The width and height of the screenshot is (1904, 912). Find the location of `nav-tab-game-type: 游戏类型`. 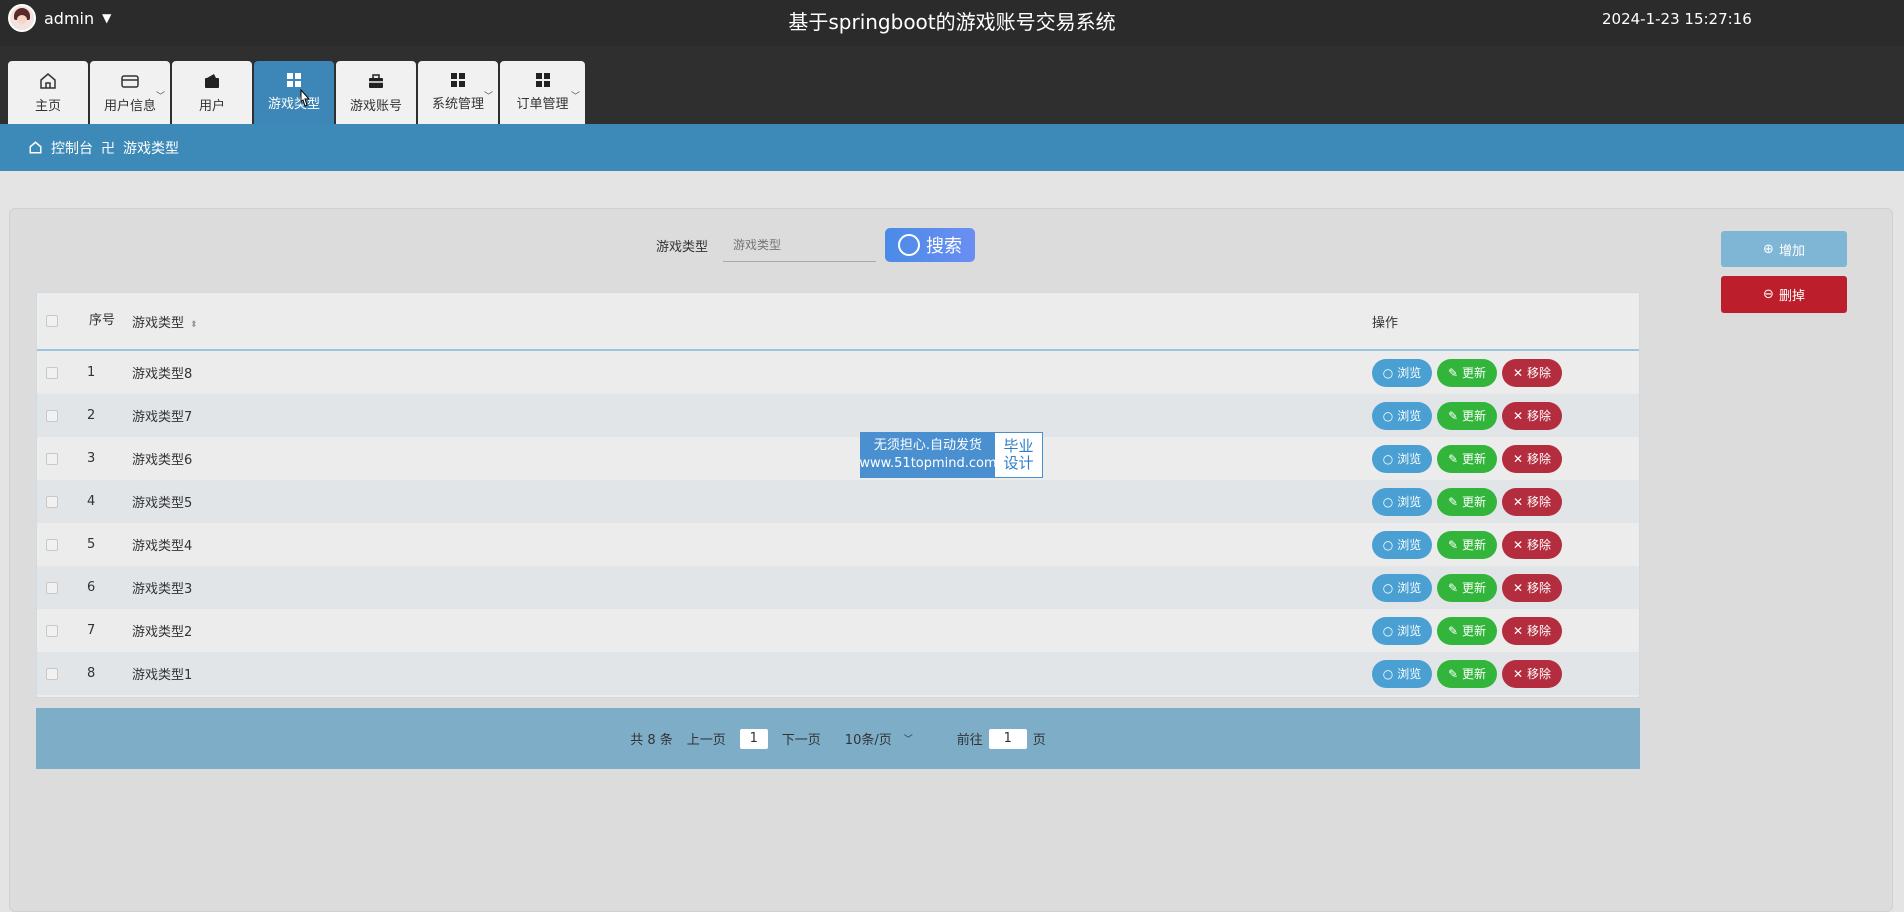

nav-tab-game-type: 游戏类型 is located at coordinates (294, 92).